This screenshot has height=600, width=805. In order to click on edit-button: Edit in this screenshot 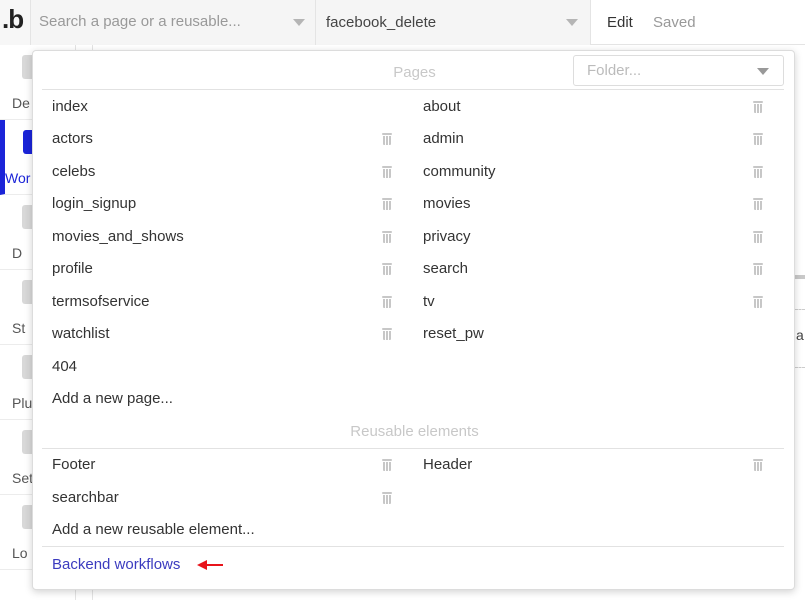, I will do `click(620, 22)`.